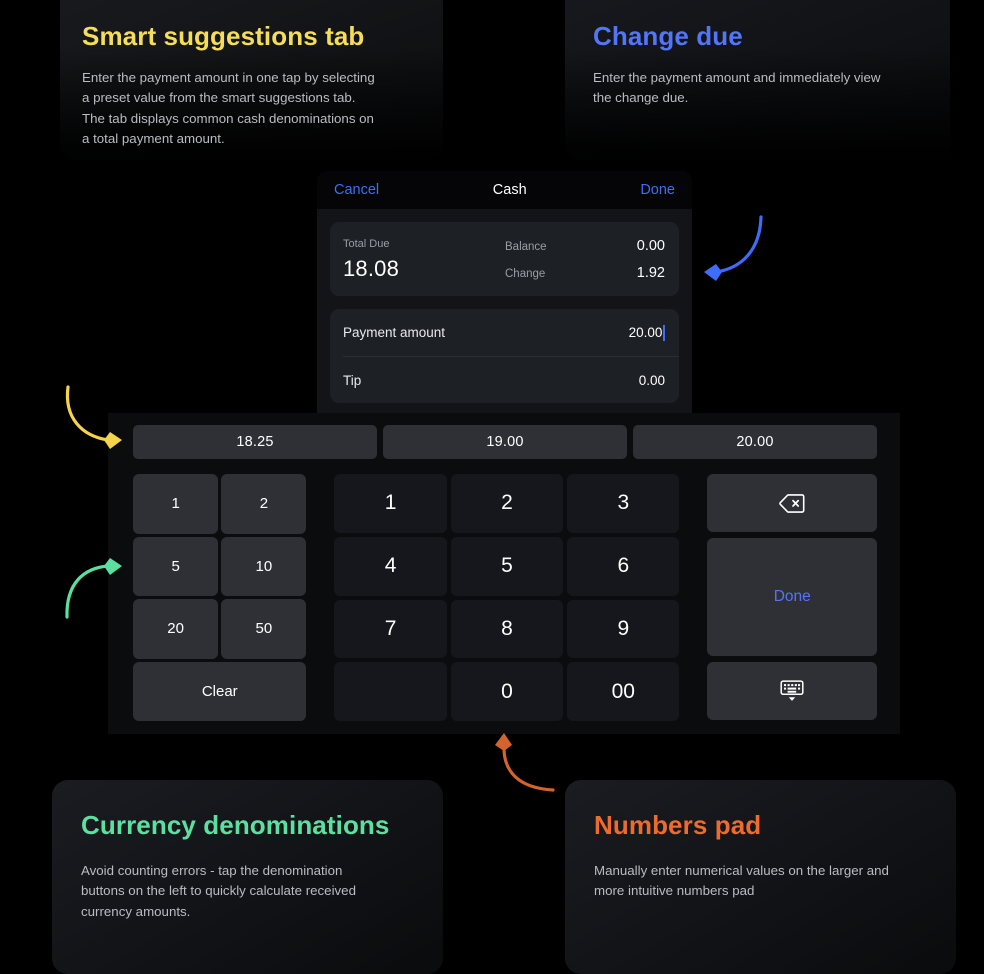 The width and height of the screenshot is (984, 974). I want to click on number-key-3: 3, so click(623, 503).